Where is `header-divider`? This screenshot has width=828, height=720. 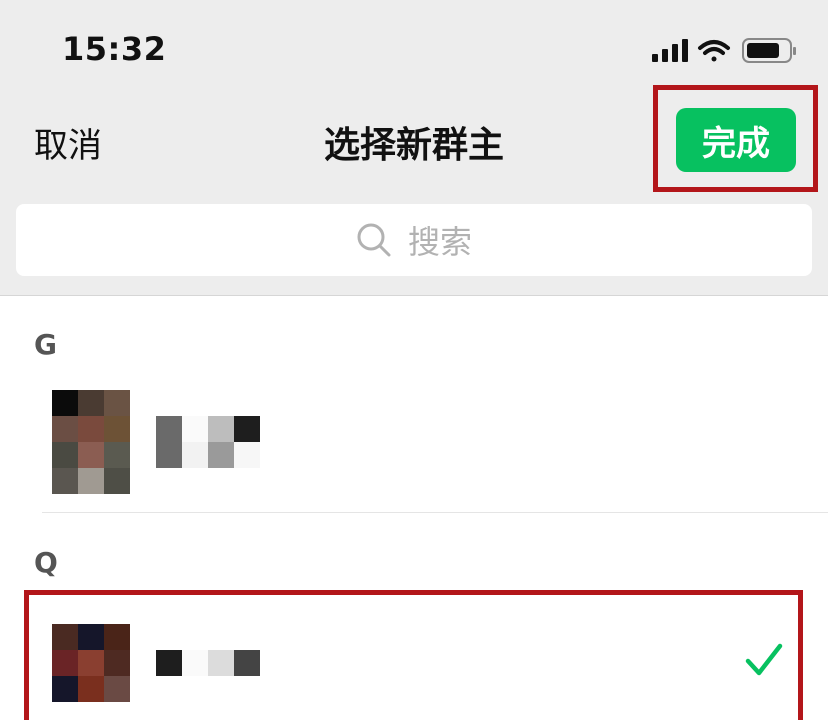
header-divider is located at coordinates (414, 295).